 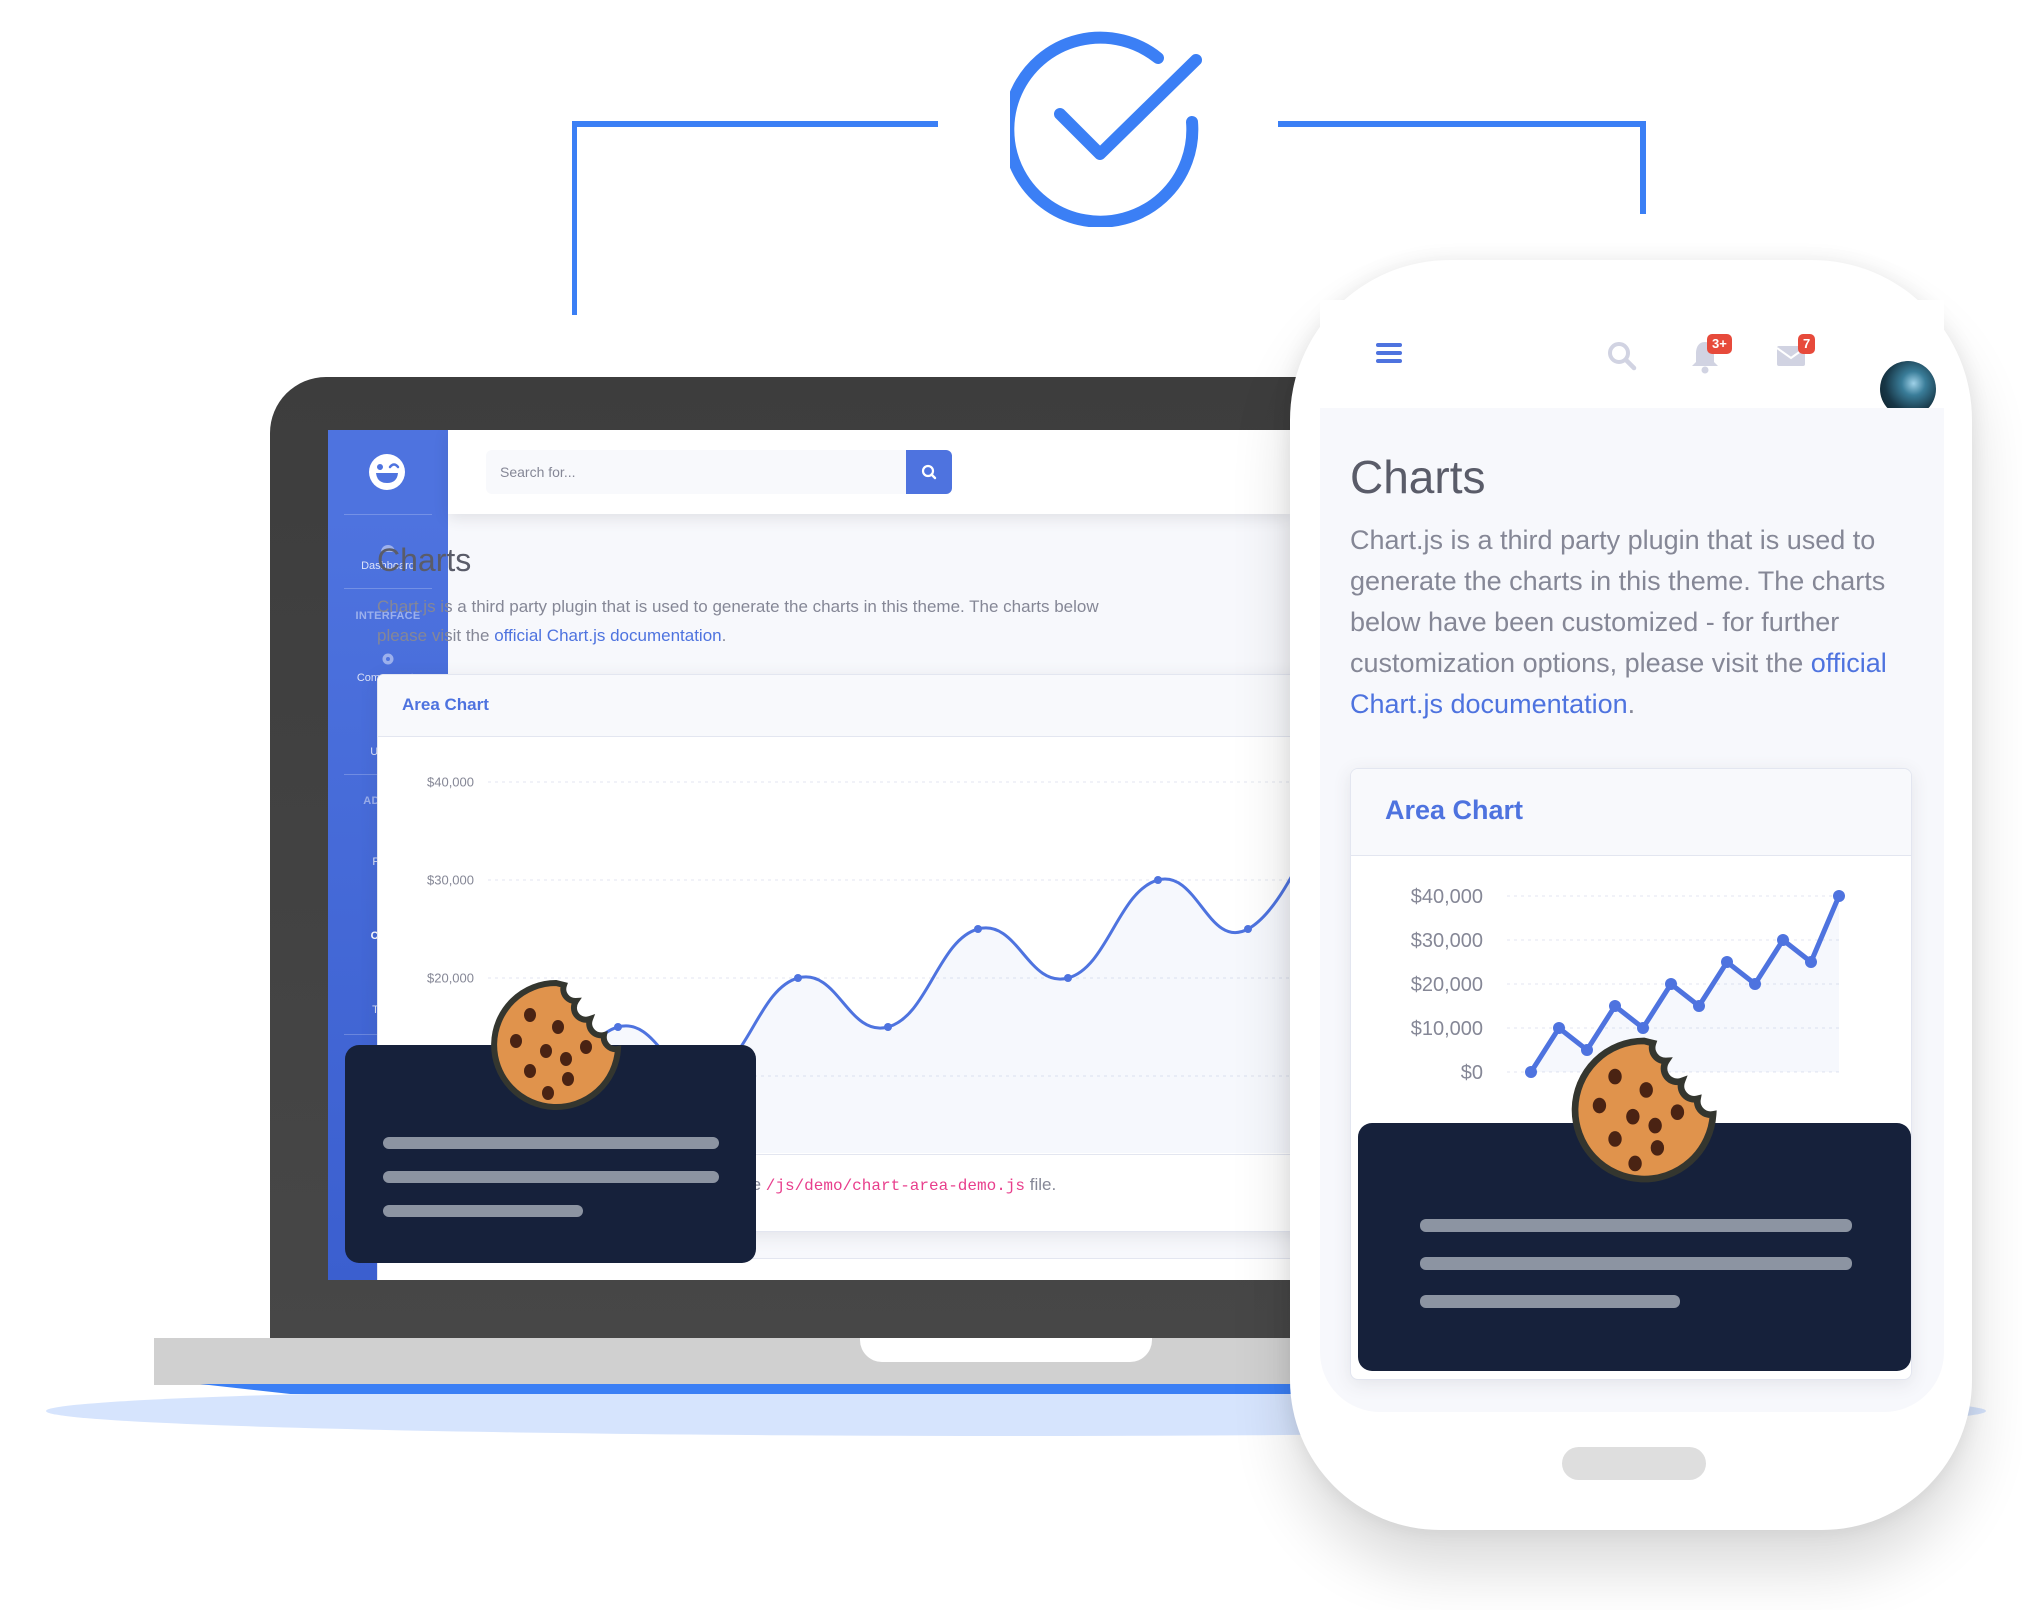 I want to click on search-input, so click(x=696, y=472).